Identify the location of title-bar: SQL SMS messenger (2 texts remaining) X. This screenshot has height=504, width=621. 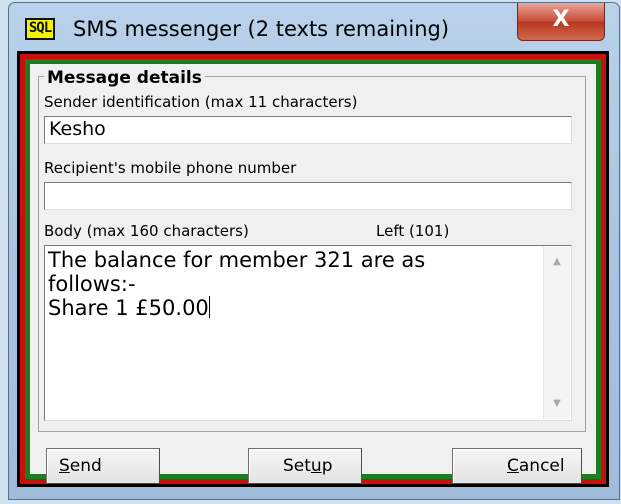
(314, 27).